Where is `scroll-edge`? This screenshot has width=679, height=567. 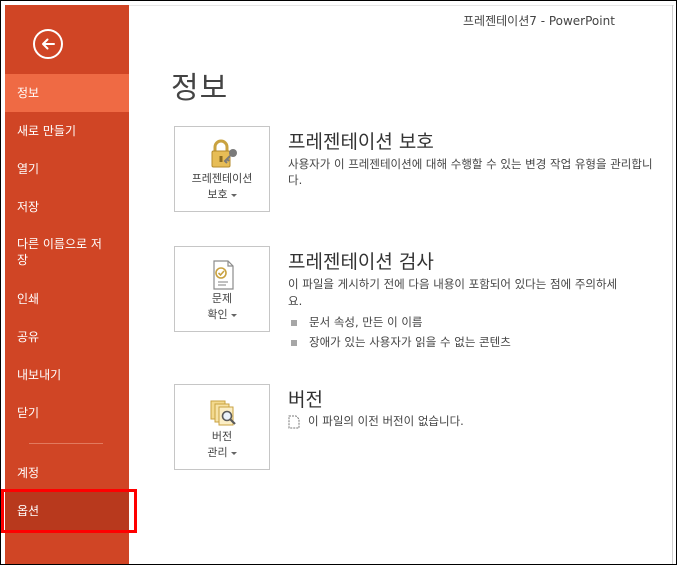 scroll-edge is located at coordinates (672, 284).